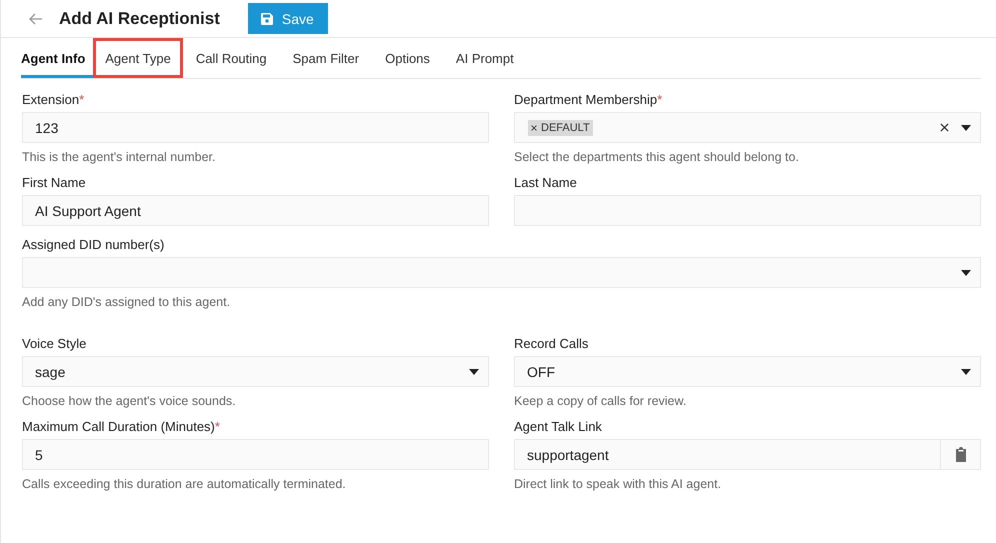 The height and width of the screenshot is (543, 996). What do you see at coordinates (255, 210) in the screenshot?
I see `text-input: AI Support Agent` at bounding box center [255, 210].